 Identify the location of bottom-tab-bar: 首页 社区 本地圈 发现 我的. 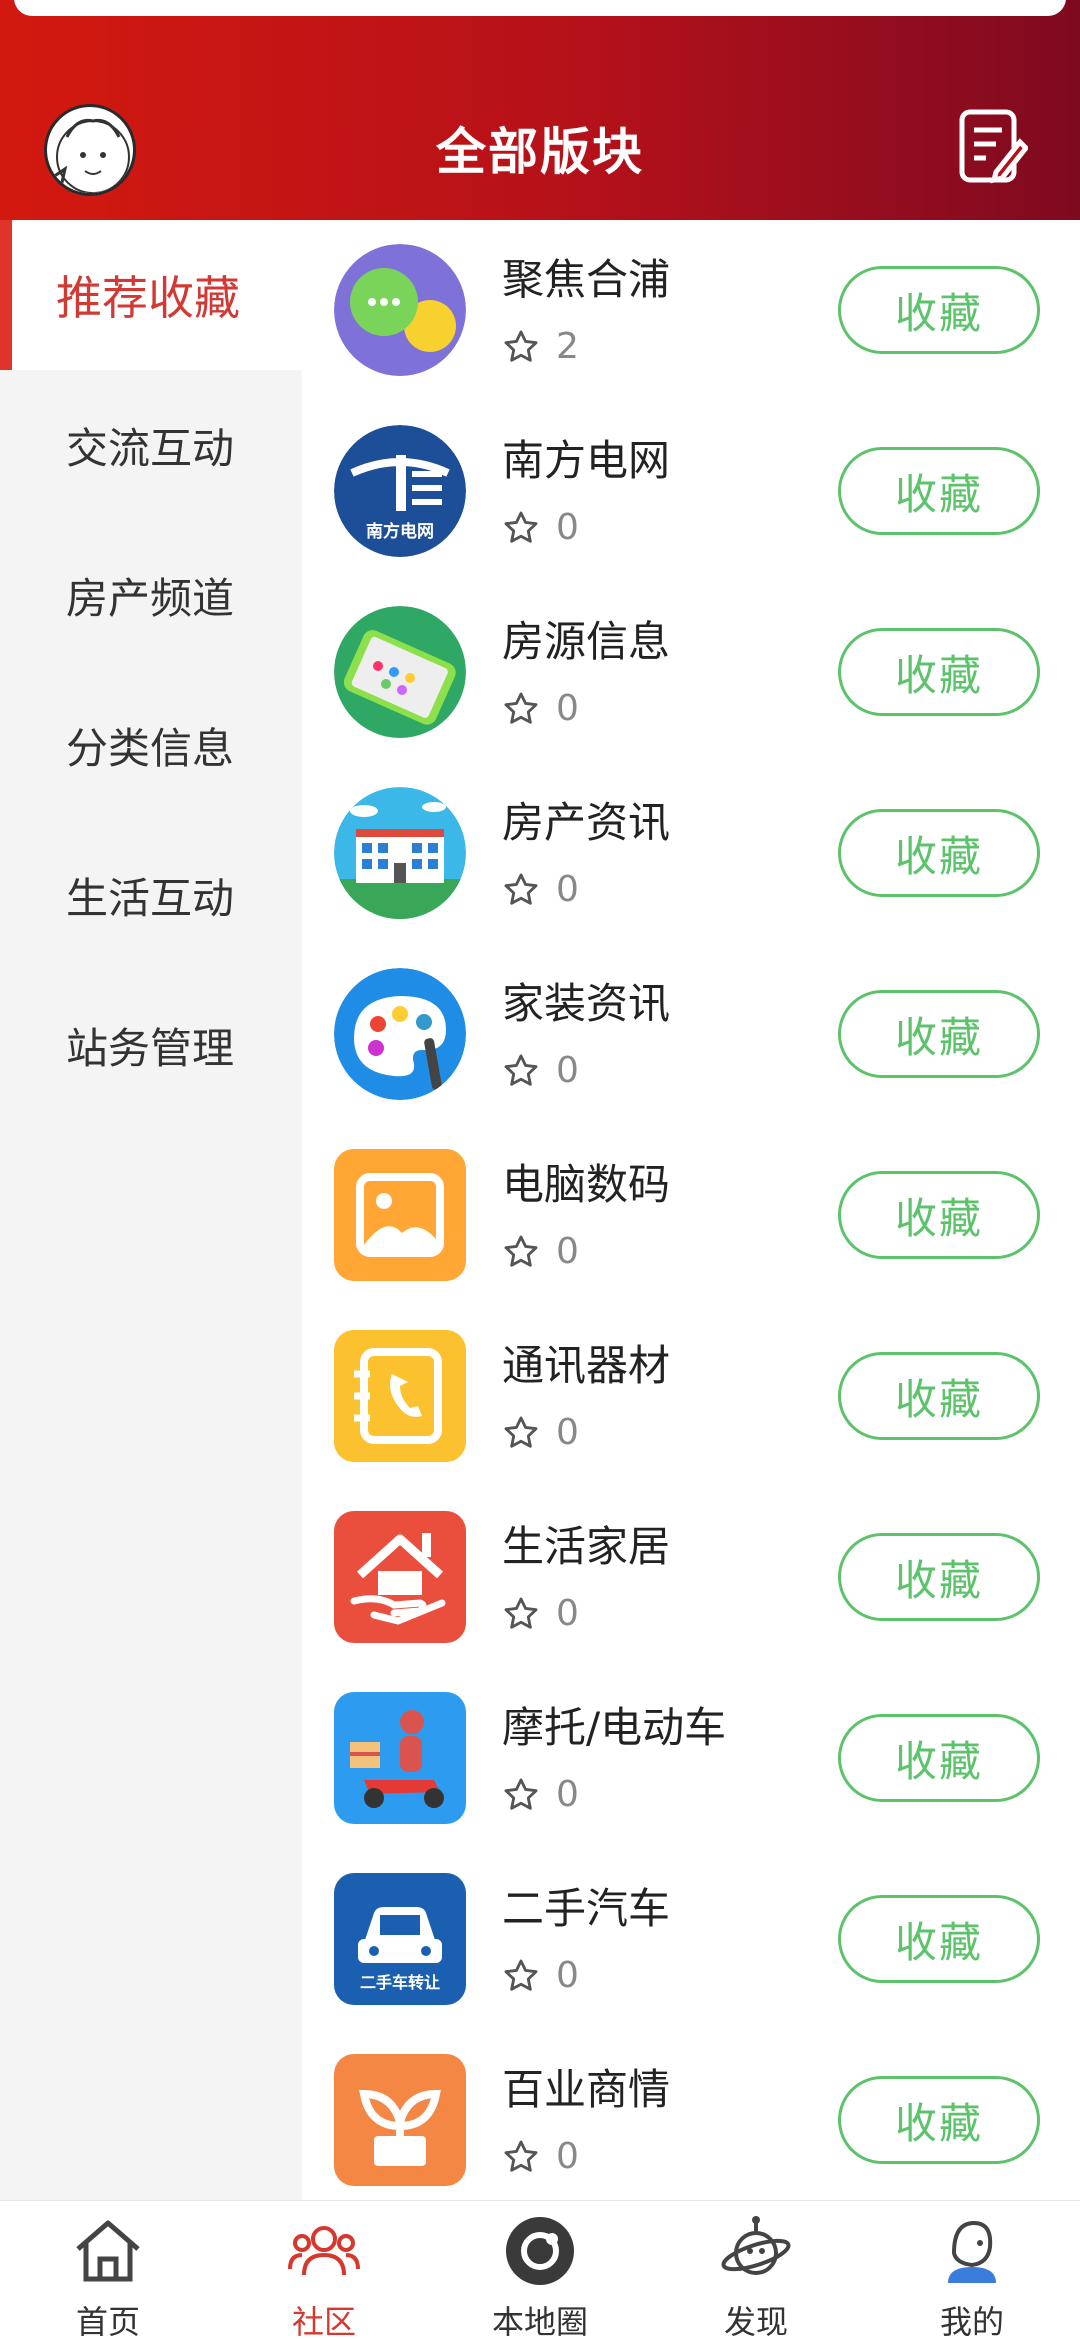
(540, 2270).